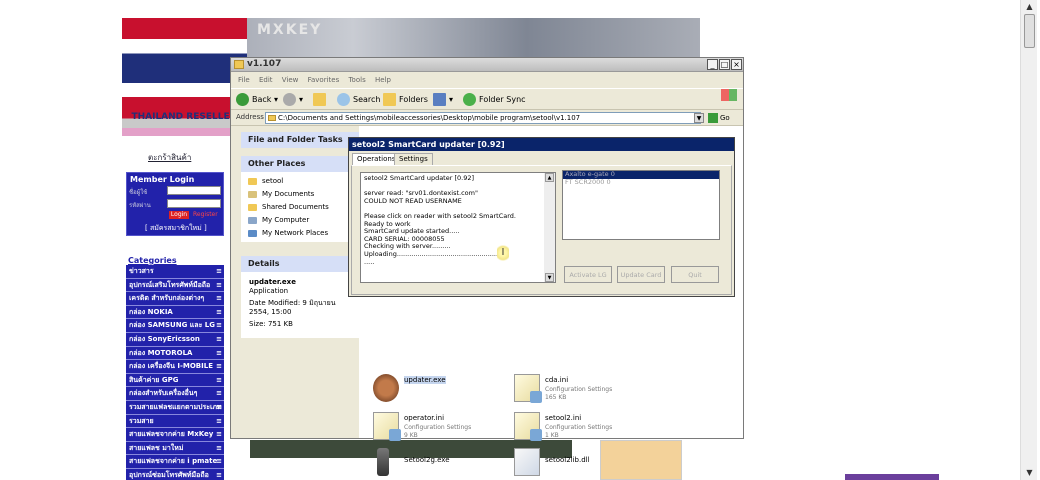  I want to click on category-item: รวมสายแฟลชแยกตามประเภท, so click(175, 407).